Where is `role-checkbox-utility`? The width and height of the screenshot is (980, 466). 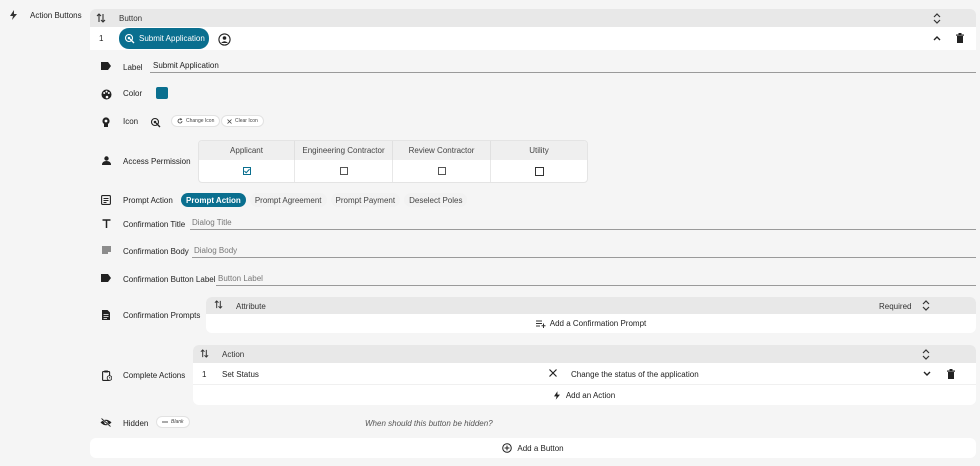 role-checkbox-utility is located at coordinates (539, 171).